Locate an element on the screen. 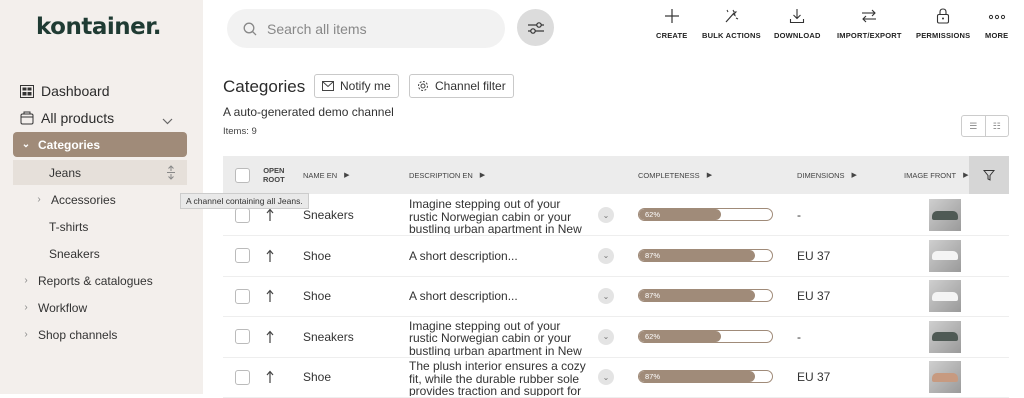  column-filter-button is located at coordinates (989, 175).